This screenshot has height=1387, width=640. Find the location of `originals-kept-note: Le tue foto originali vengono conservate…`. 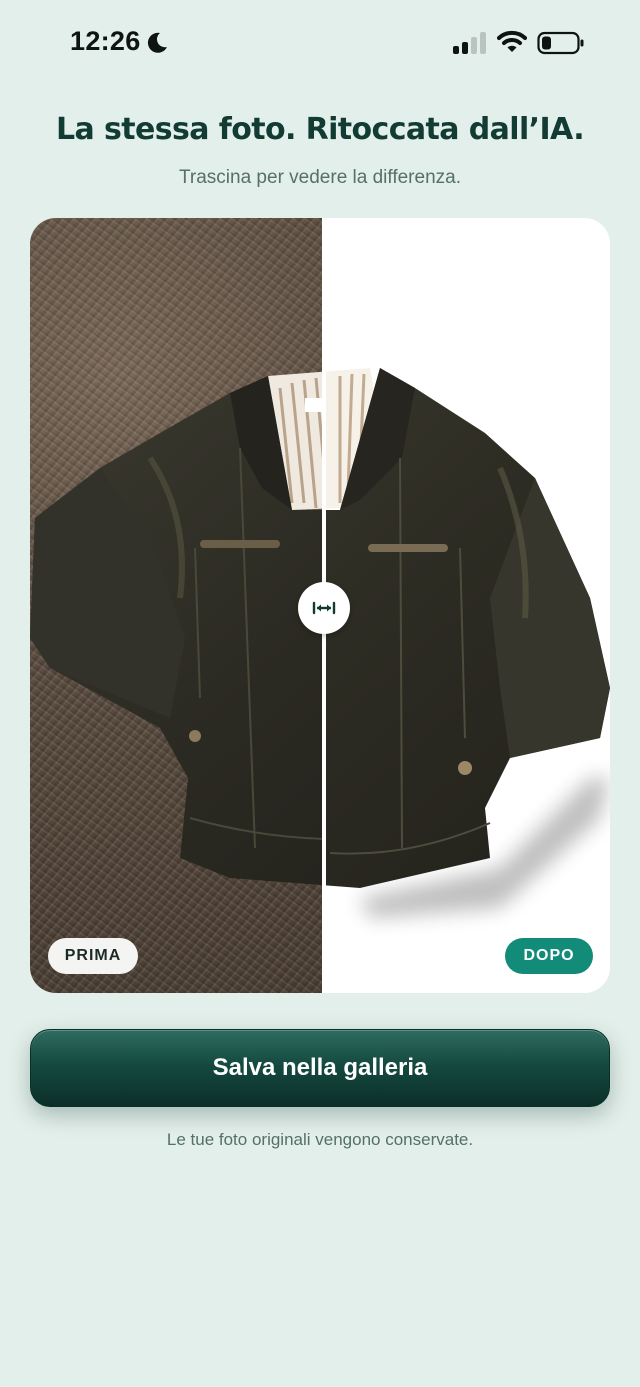

originals-kept-note: Le tue foto originali vengono conservate… is located at coordinates (320, 1139).